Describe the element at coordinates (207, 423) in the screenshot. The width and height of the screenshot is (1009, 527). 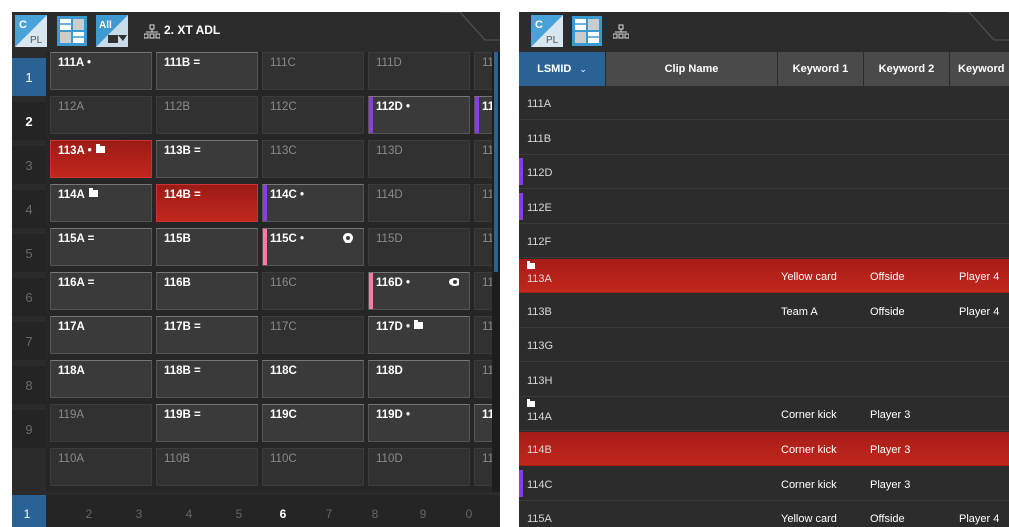
I see `clip-cell: 119B =` at that location.